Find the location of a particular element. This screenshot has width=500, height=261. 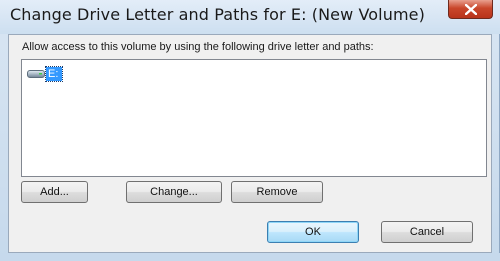

close-button is located at coordinates (470, 9).